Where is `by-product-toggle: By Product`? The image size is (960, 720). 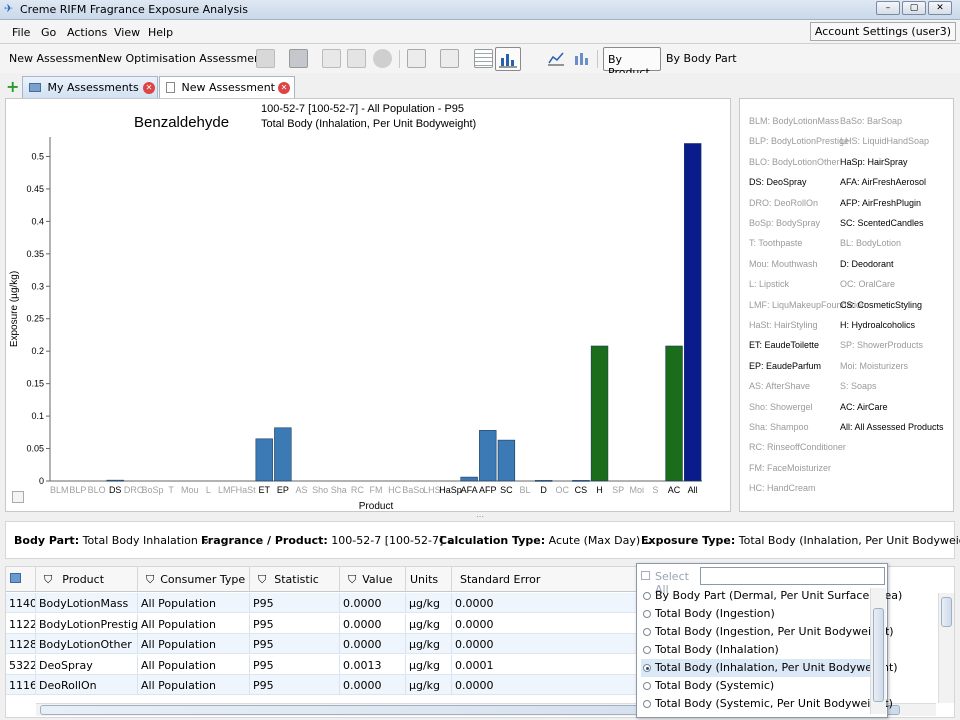
by-product-toggle: By Product is located at coordinates (632, 63).